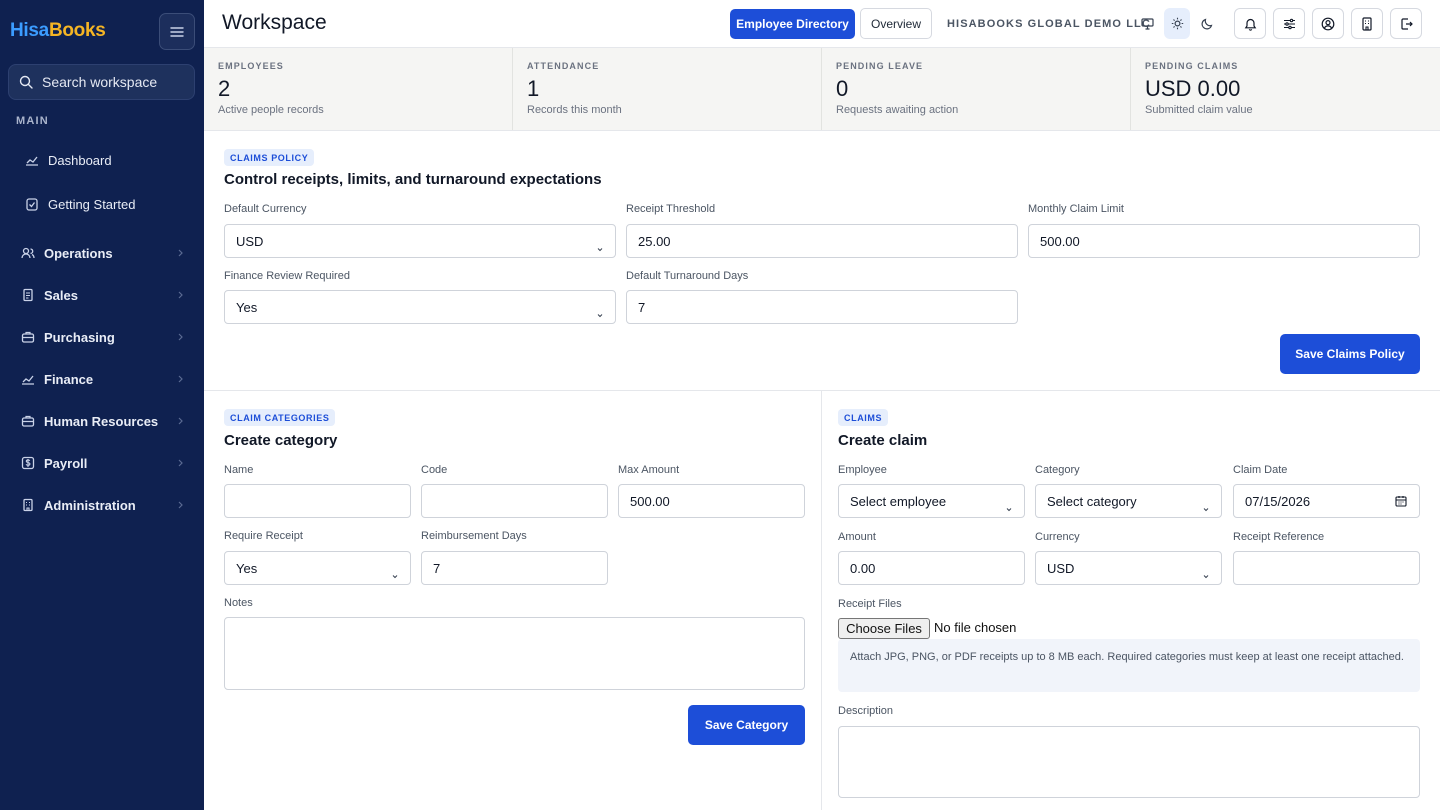 The width and height of the screenshot is (1440, 810). I want to click on receipt-threshold-value: 25.00, so click(654, 241).